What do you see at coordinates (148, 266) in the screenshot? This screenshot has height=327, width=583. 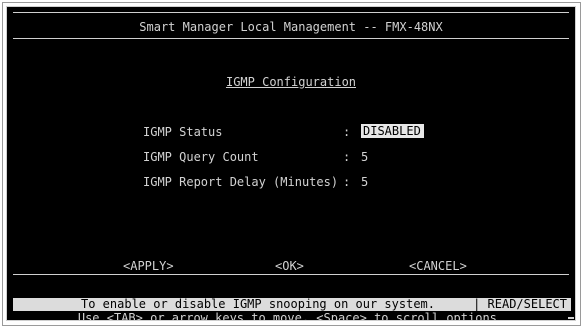 I see `apply-button: <APPLY>` at bounding box center [148, 266].